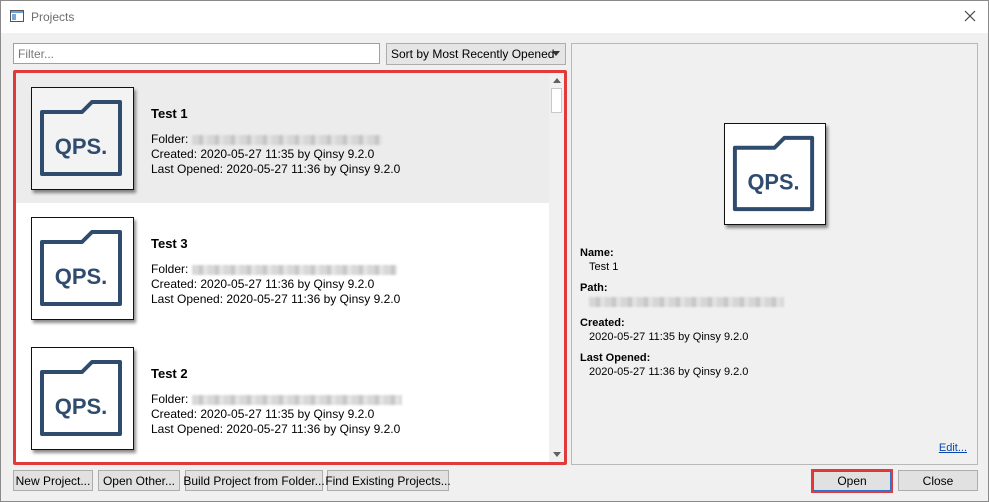 The width and height of the screenshot is (989, 502). What do you see at coordinates (473, 54) in the screenshot?
I see `sort-dropdown-label: Sort by Most Recently Opened` at bounding box center [473, 54].